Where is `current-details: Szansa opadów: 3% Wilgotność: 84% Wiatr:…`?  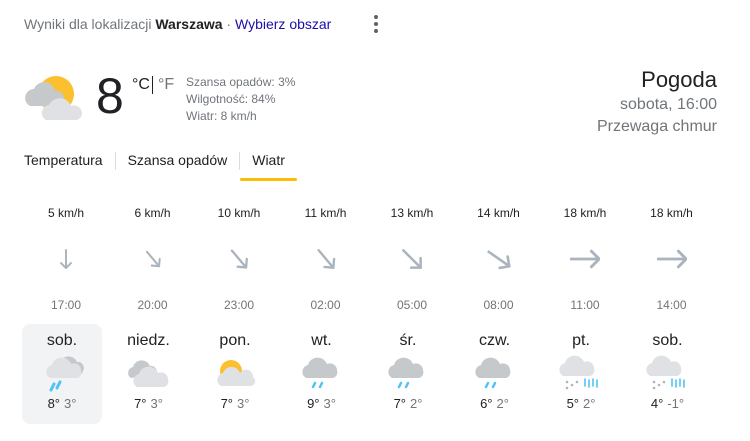 current-details: Szansa opadów: 3% Wilgotność: 84% Wiatr:… is located at coordinates (240, 99).